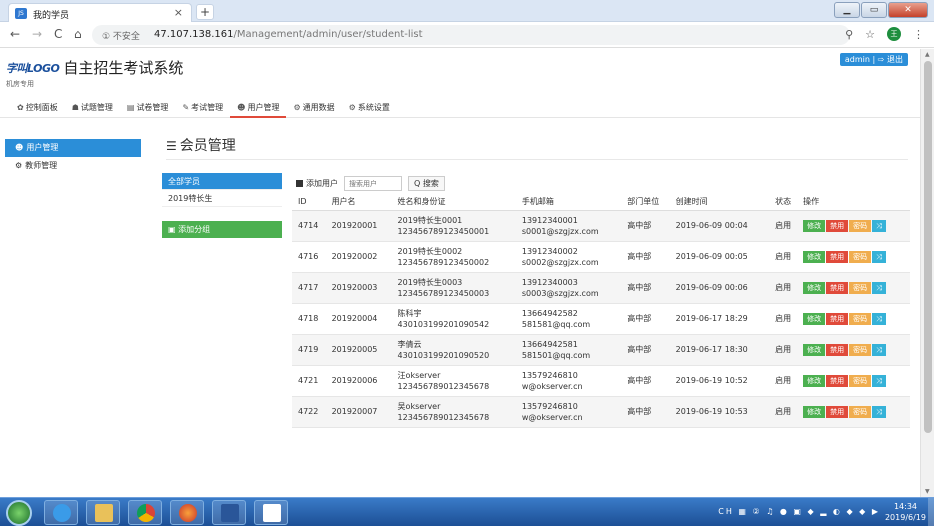 The image size is (934, 527). What do you see at coordinates (874, 10) in the screenshot?
I see `maximize-button: ▭` at bounding box center [874, 10].